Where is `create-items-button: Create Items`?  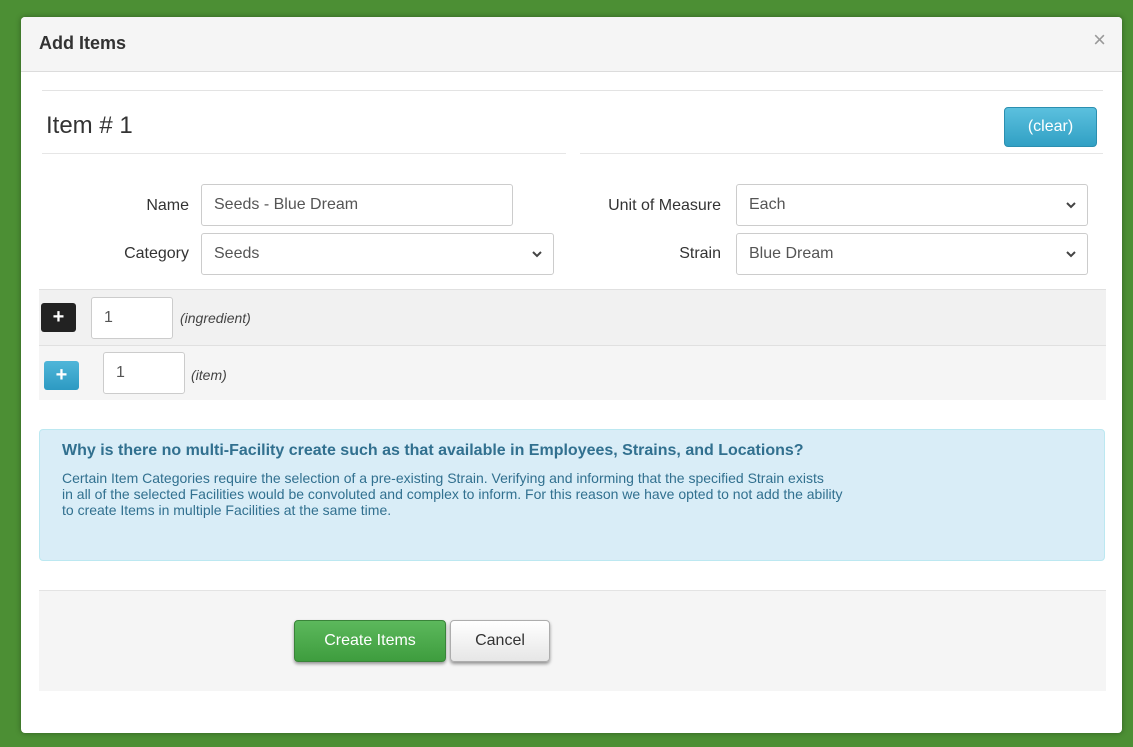 create-items-button: Create Items is located at coordinates (370, 641).